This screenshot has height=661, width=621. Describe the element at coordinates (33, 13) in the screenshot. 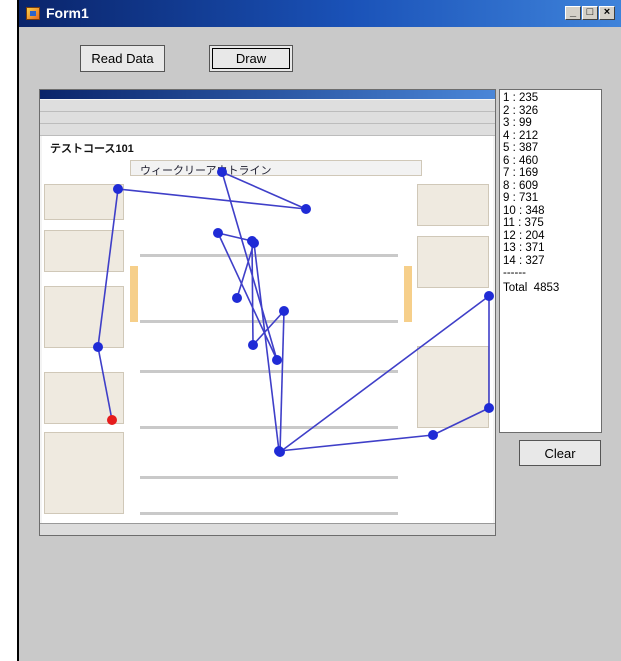

I see `app-icon` at that location.